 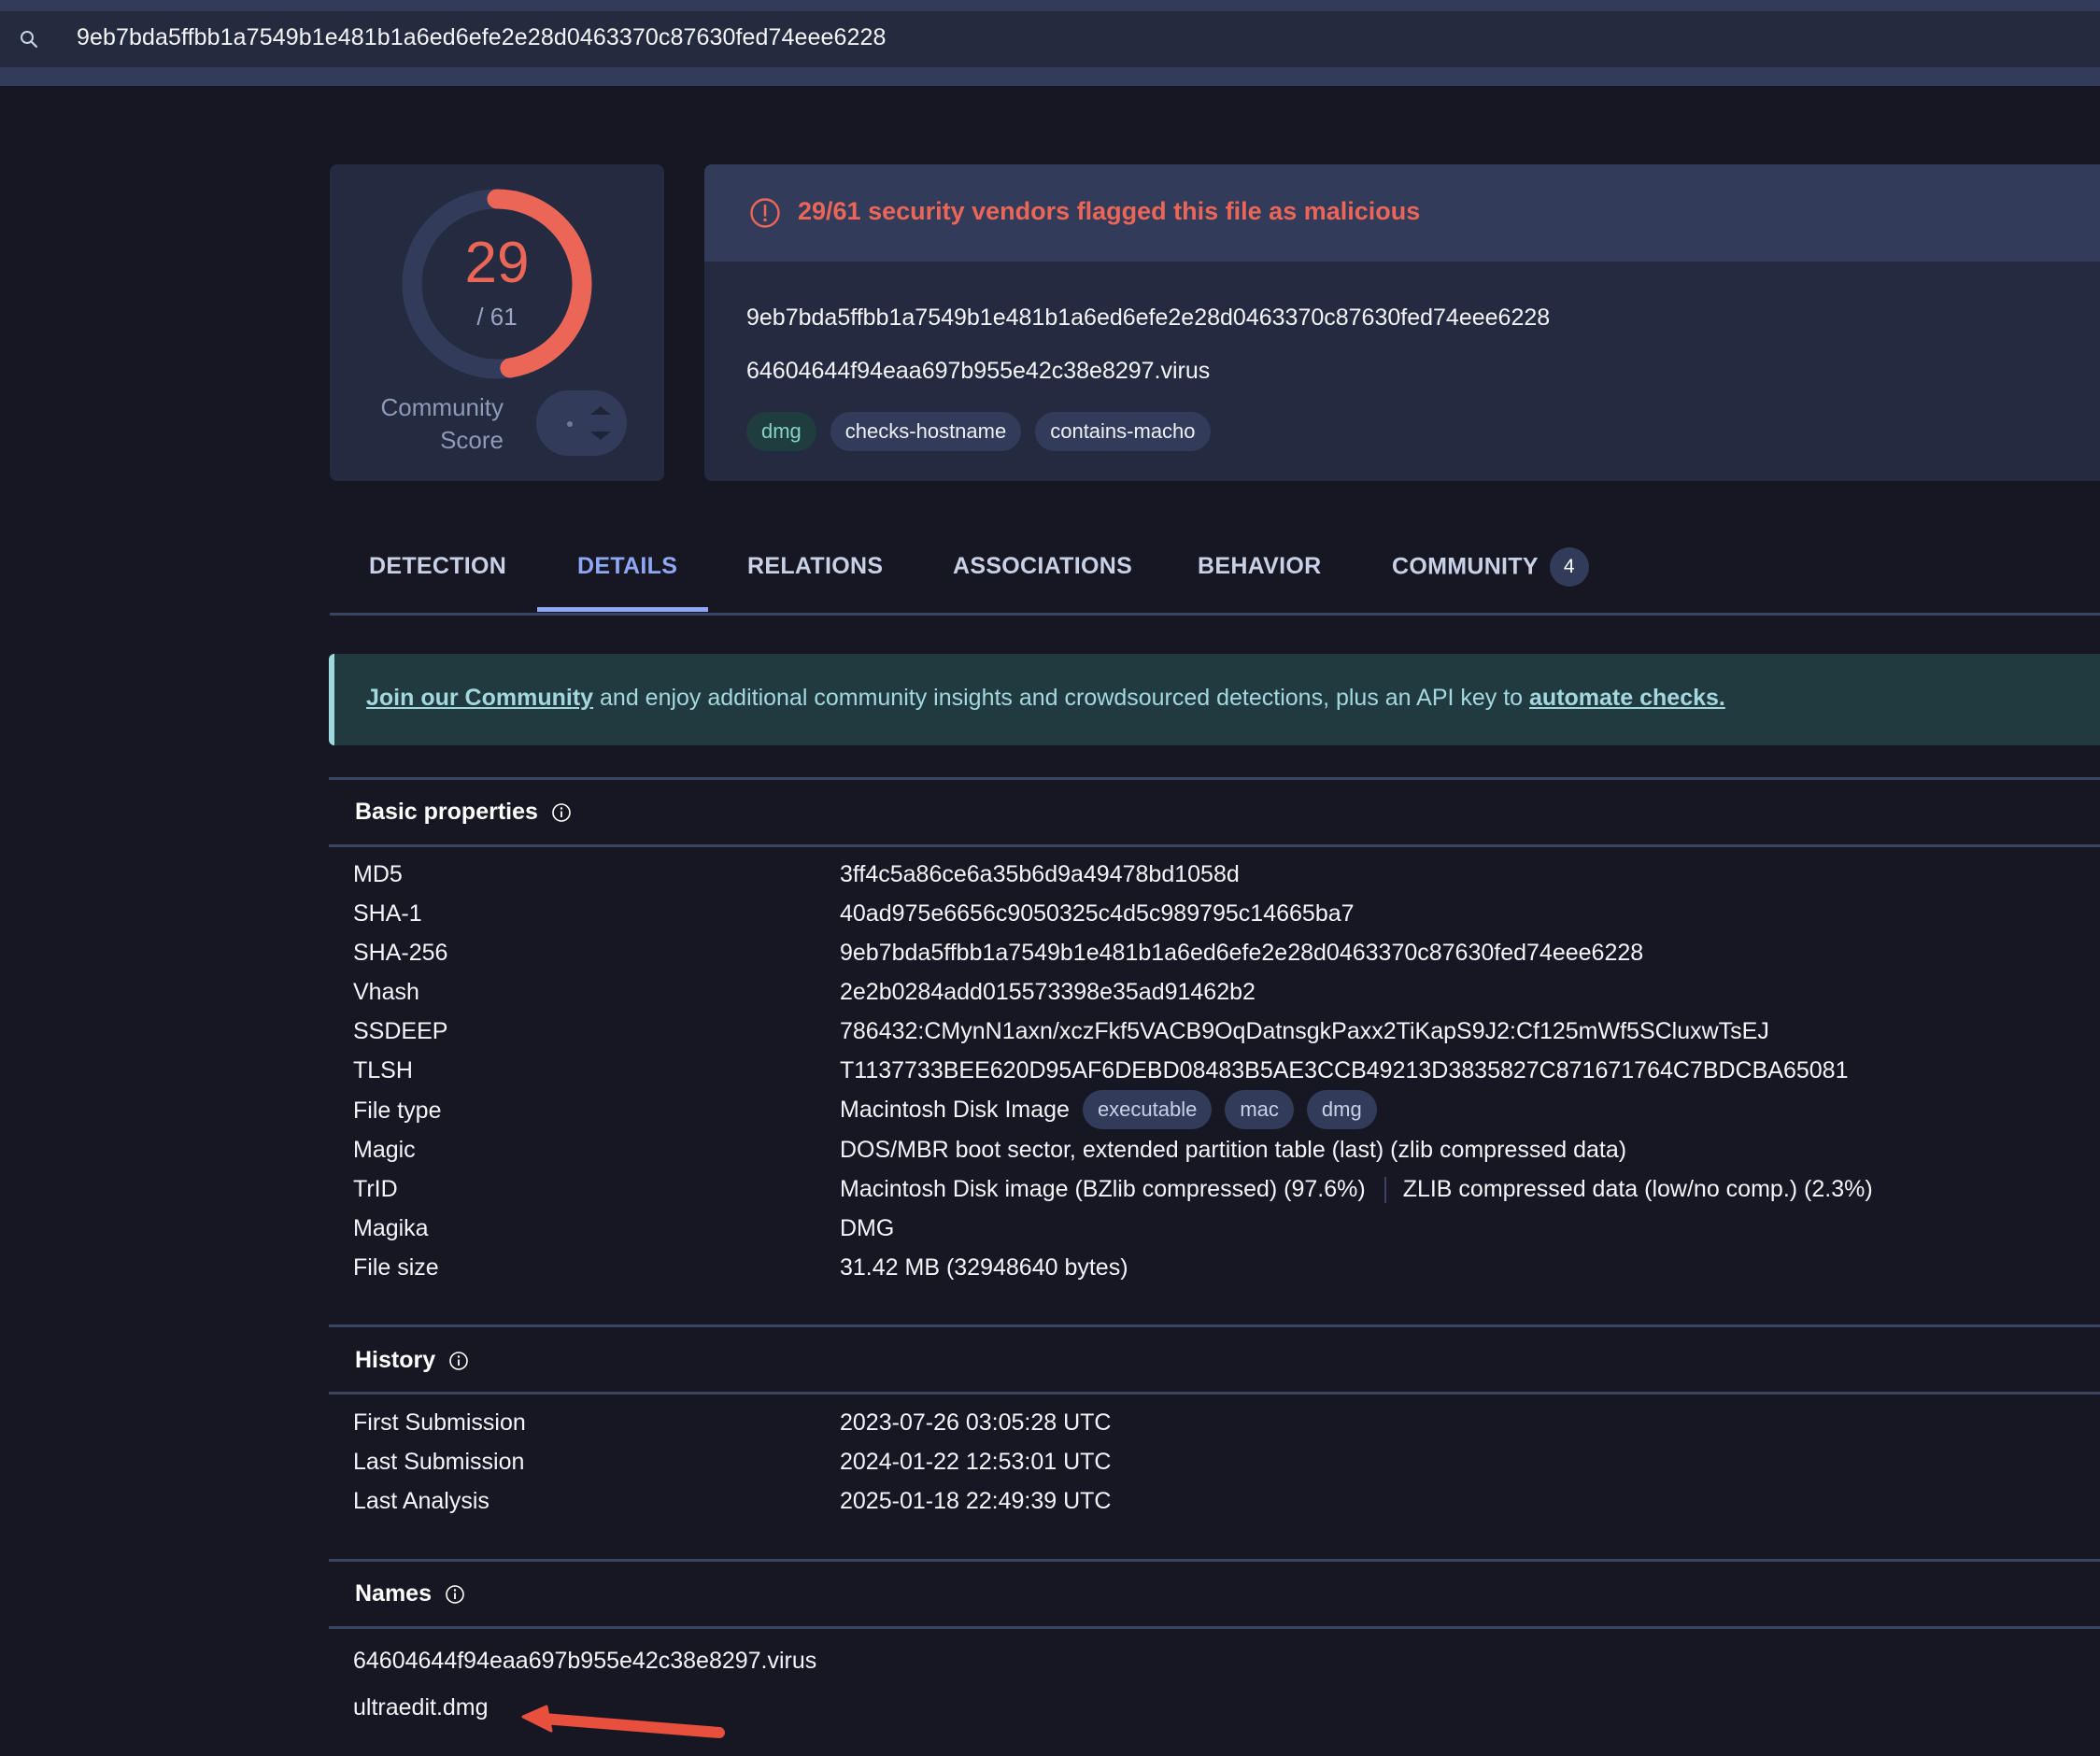 I want to click on basic-properties-header: Basic properties, so click(x=464, y=812).